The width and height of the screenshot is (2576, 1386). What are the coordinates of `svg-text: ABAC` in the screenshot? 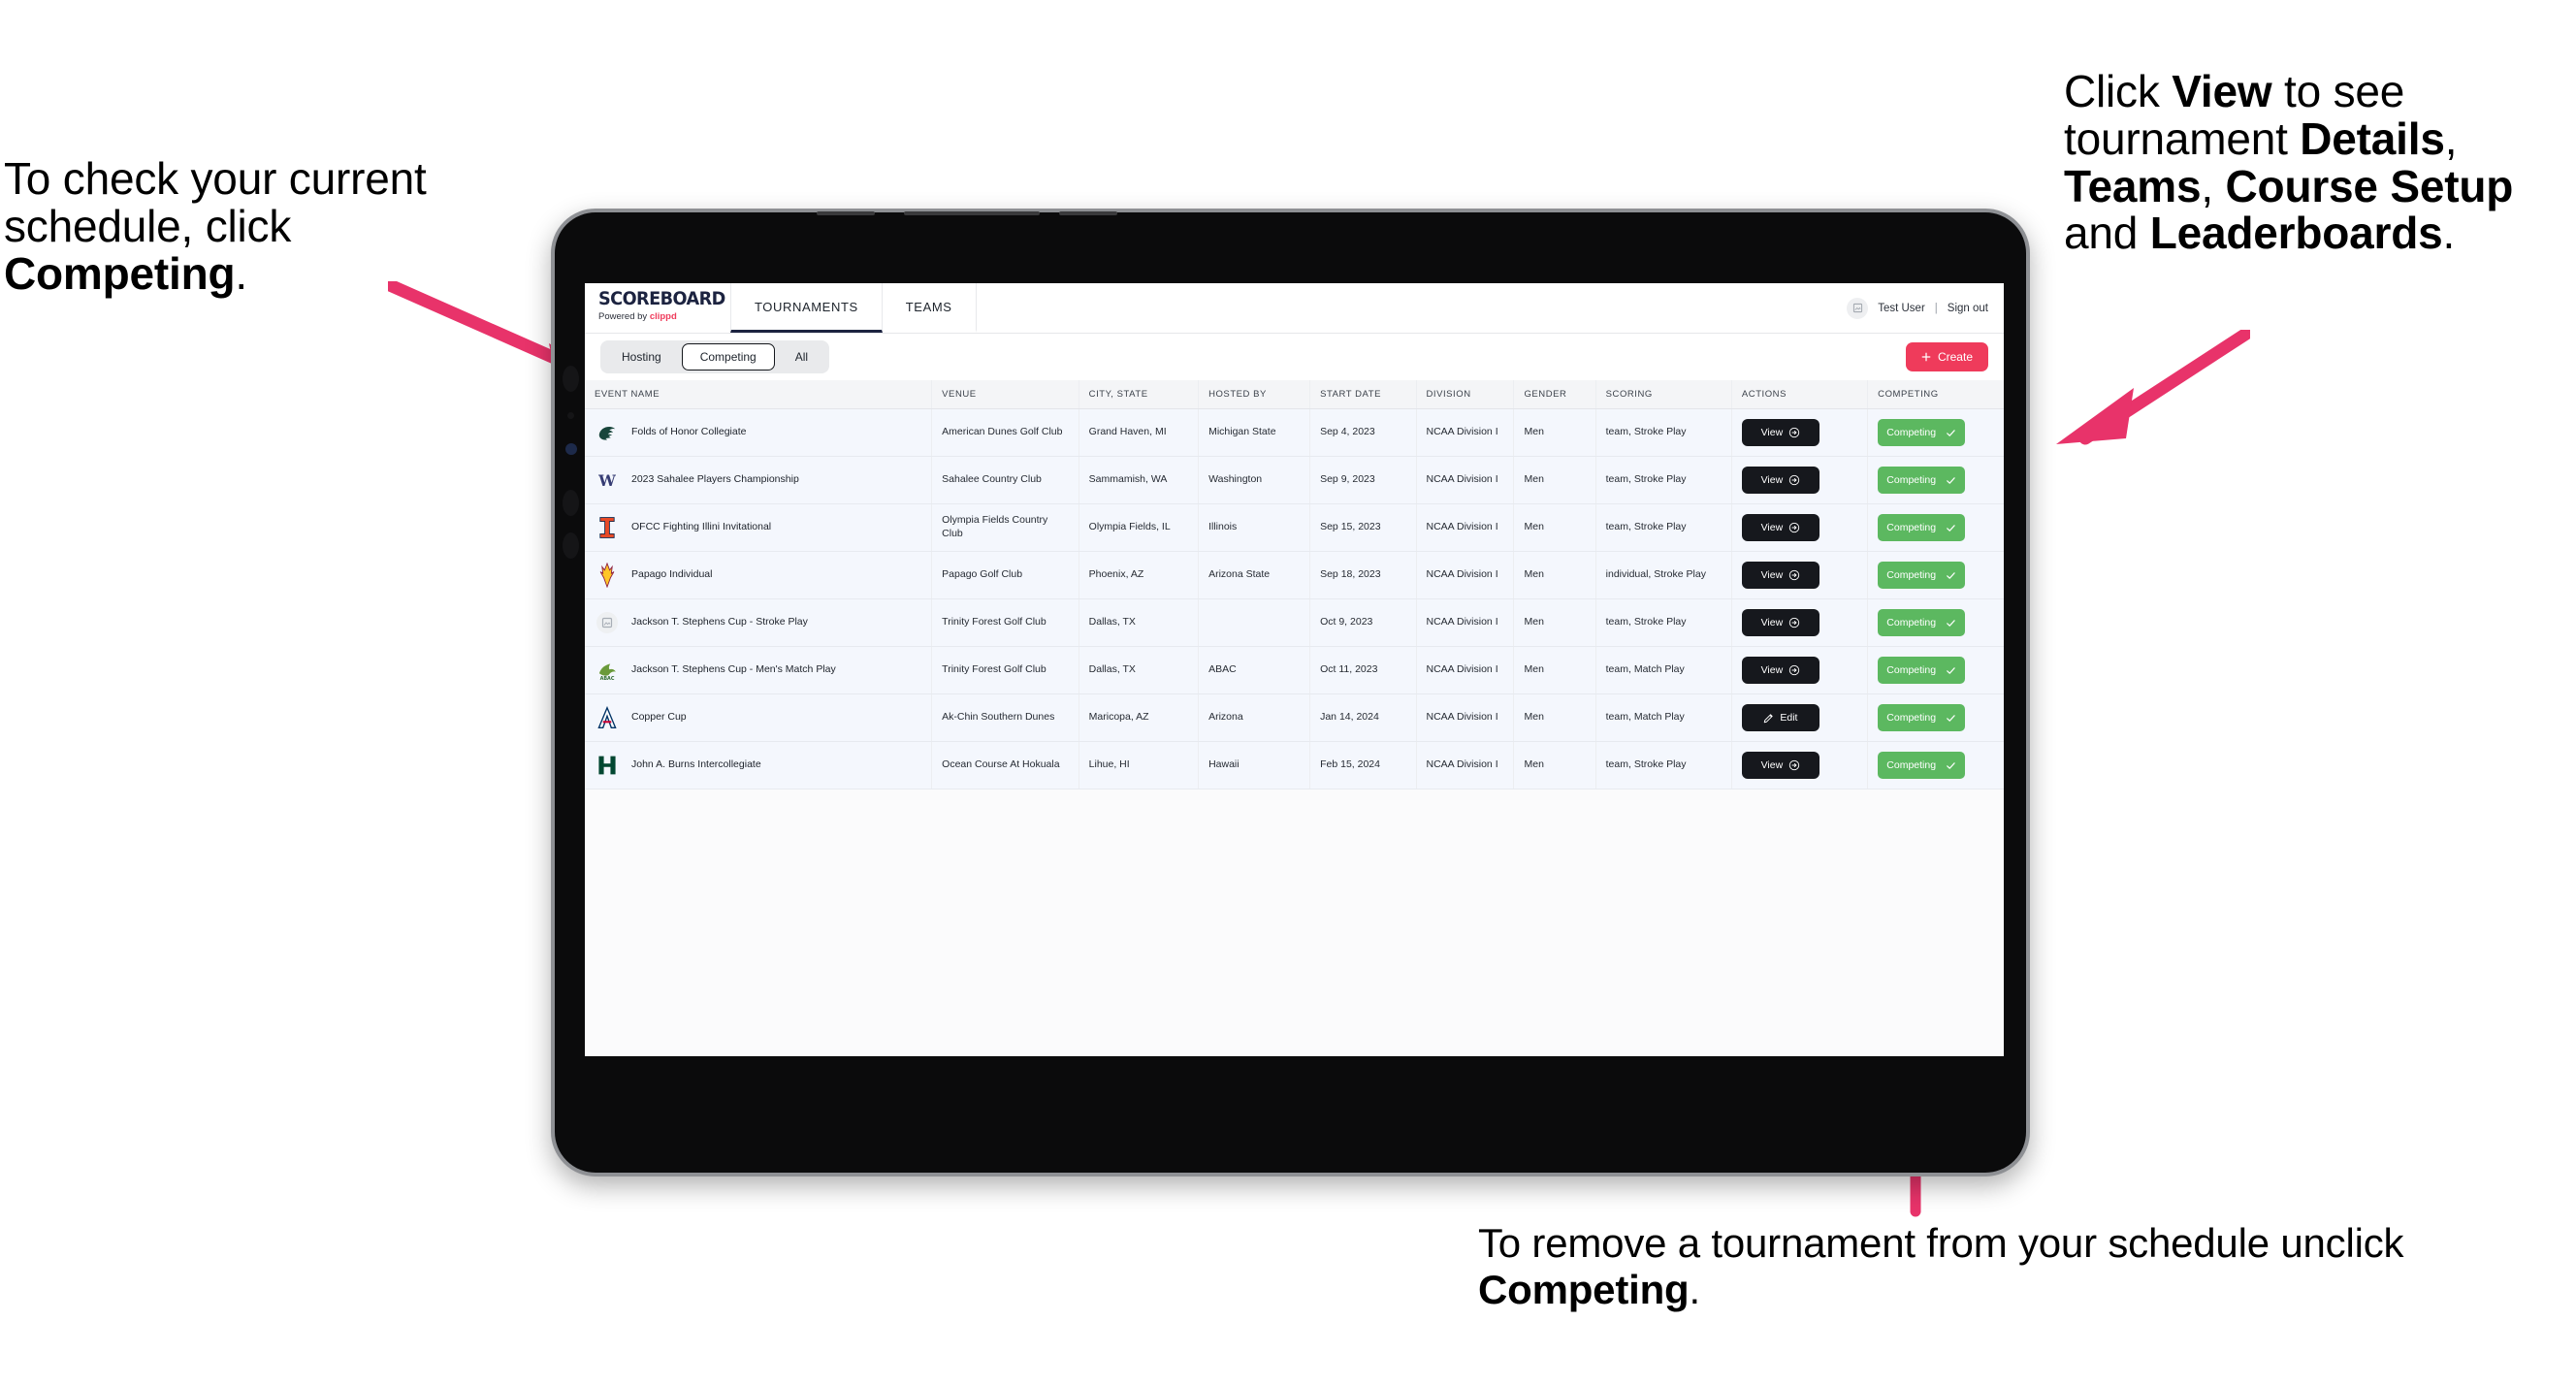 It's located at (607, 679).